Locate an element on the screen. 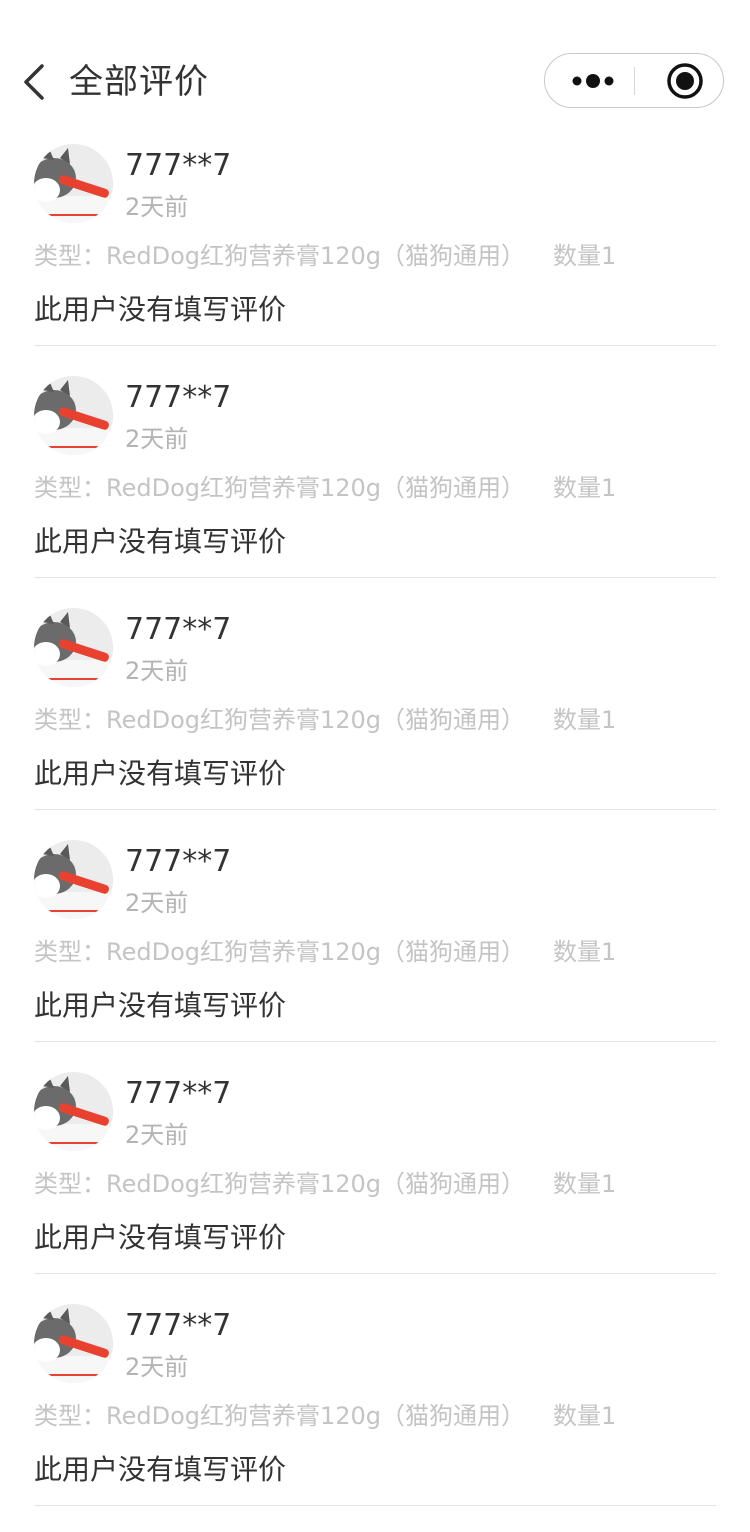 This screenshot has width=750, height=1532. navigation-bar: 全部评价 is located at coordinates (375, 69).